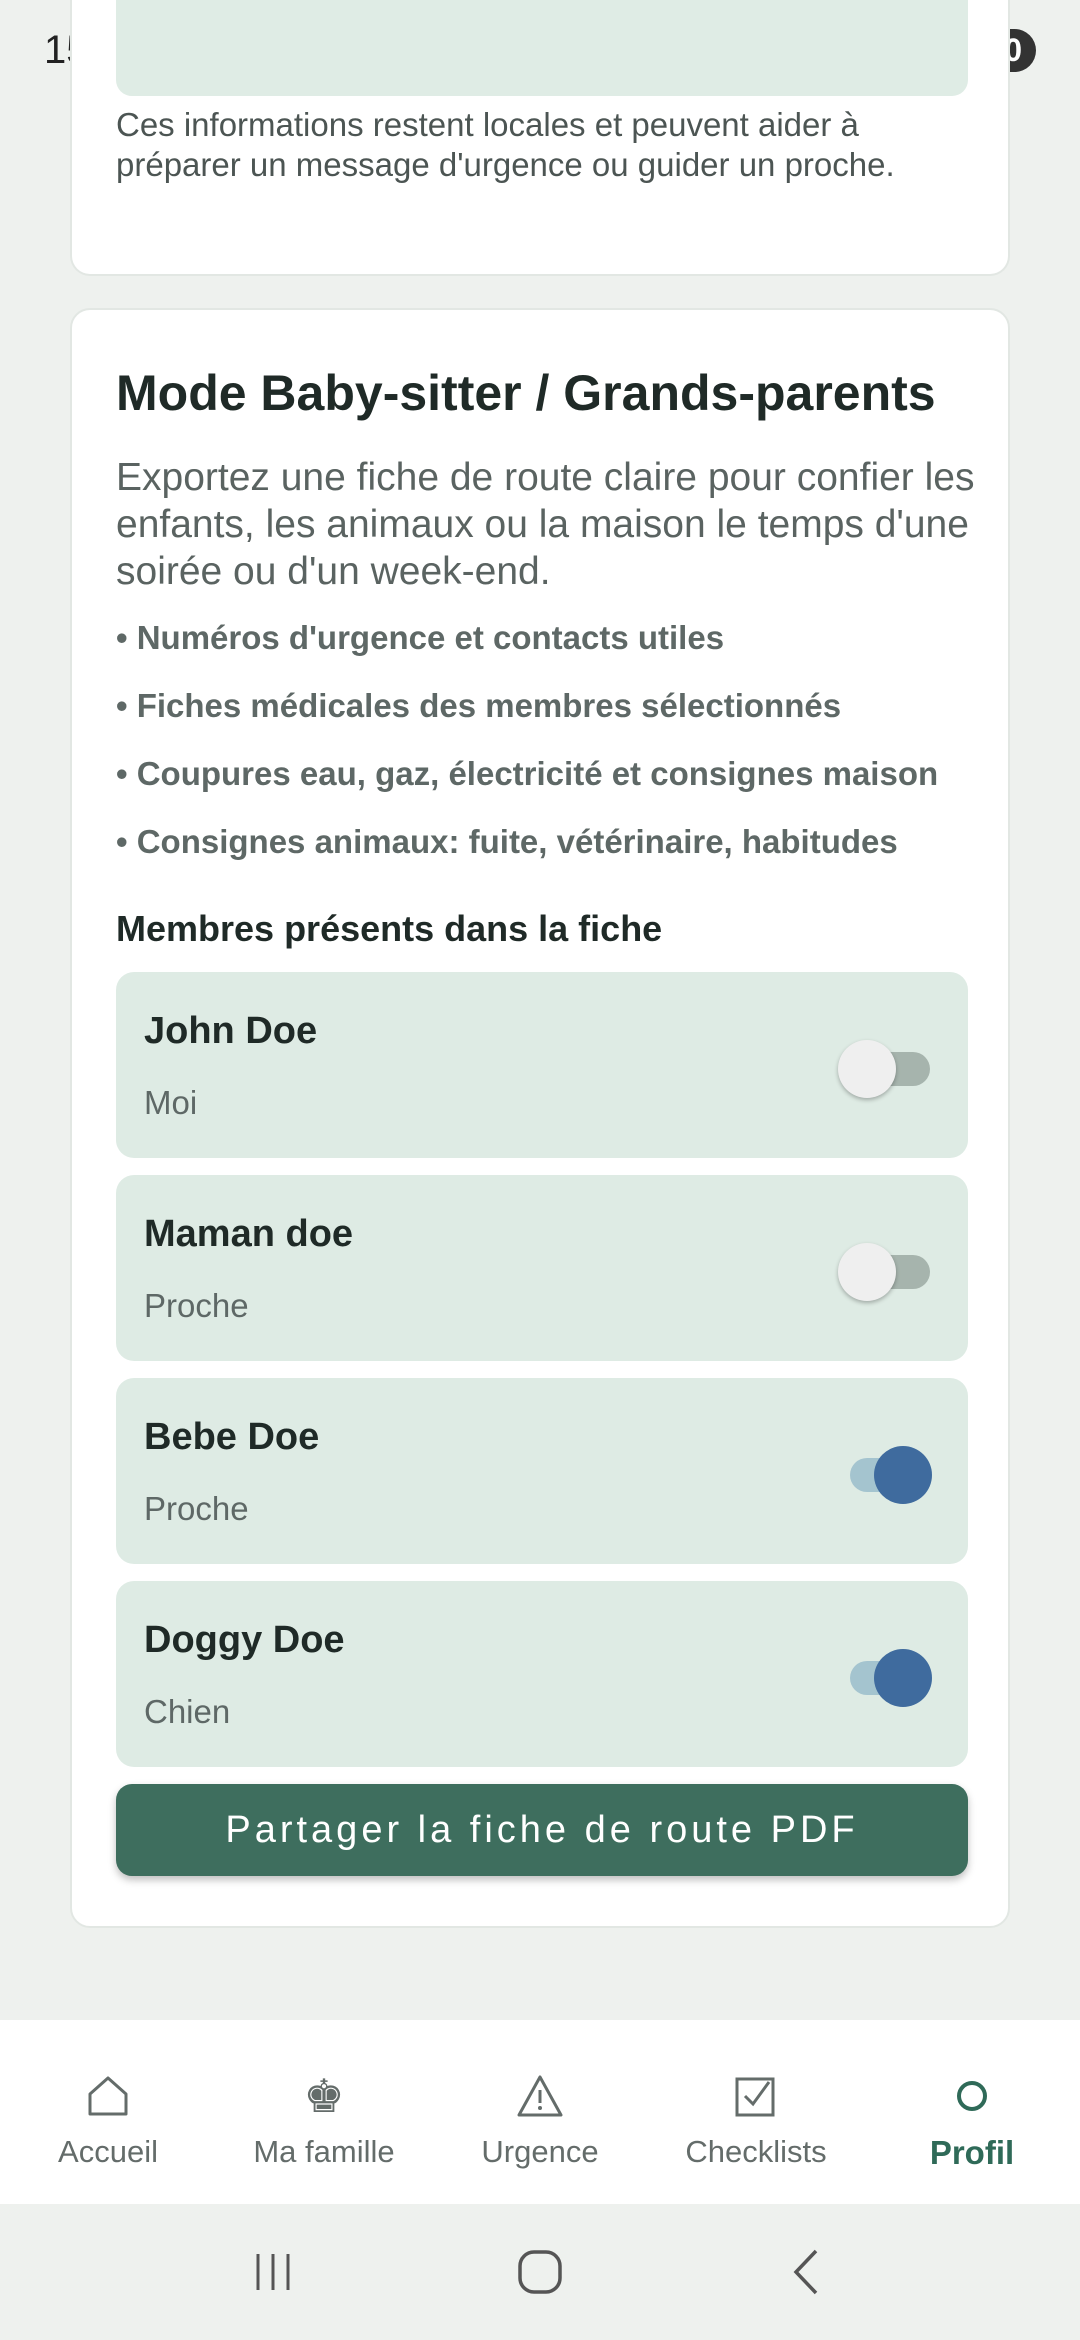 This screenshot has width=1080, height=2340. I want to click on nav-item-profil: Profil, so click(972, 2096).